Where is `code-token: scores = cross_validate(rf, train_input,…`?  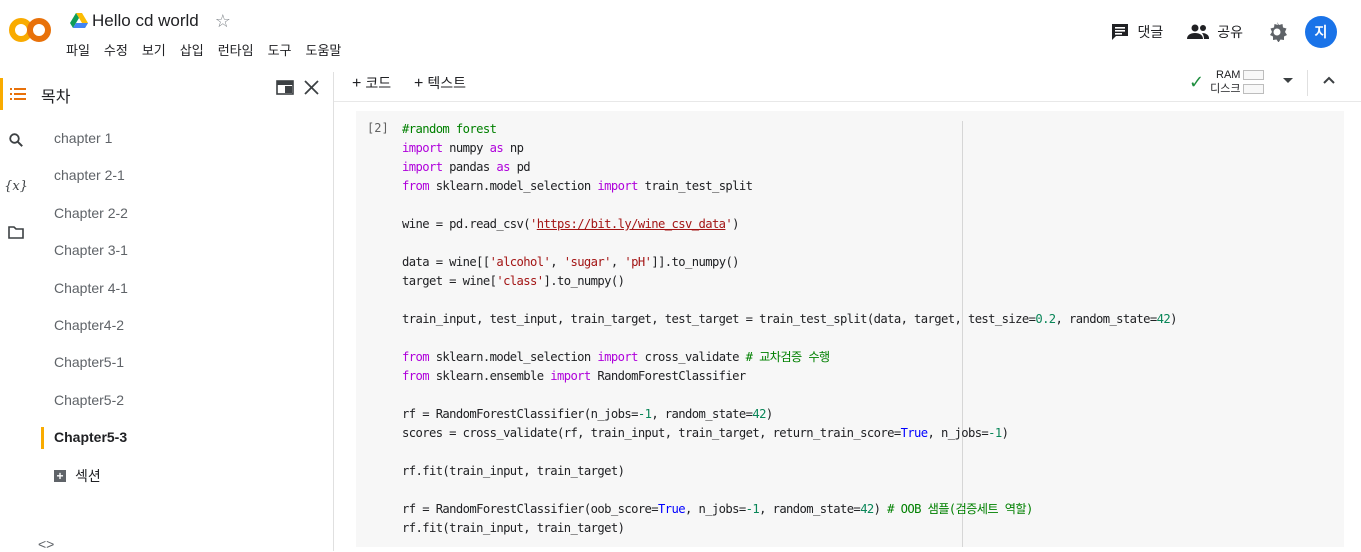
code-token: scores = cross_validate(rf, train_input,… is located at coordinates (651, 433).